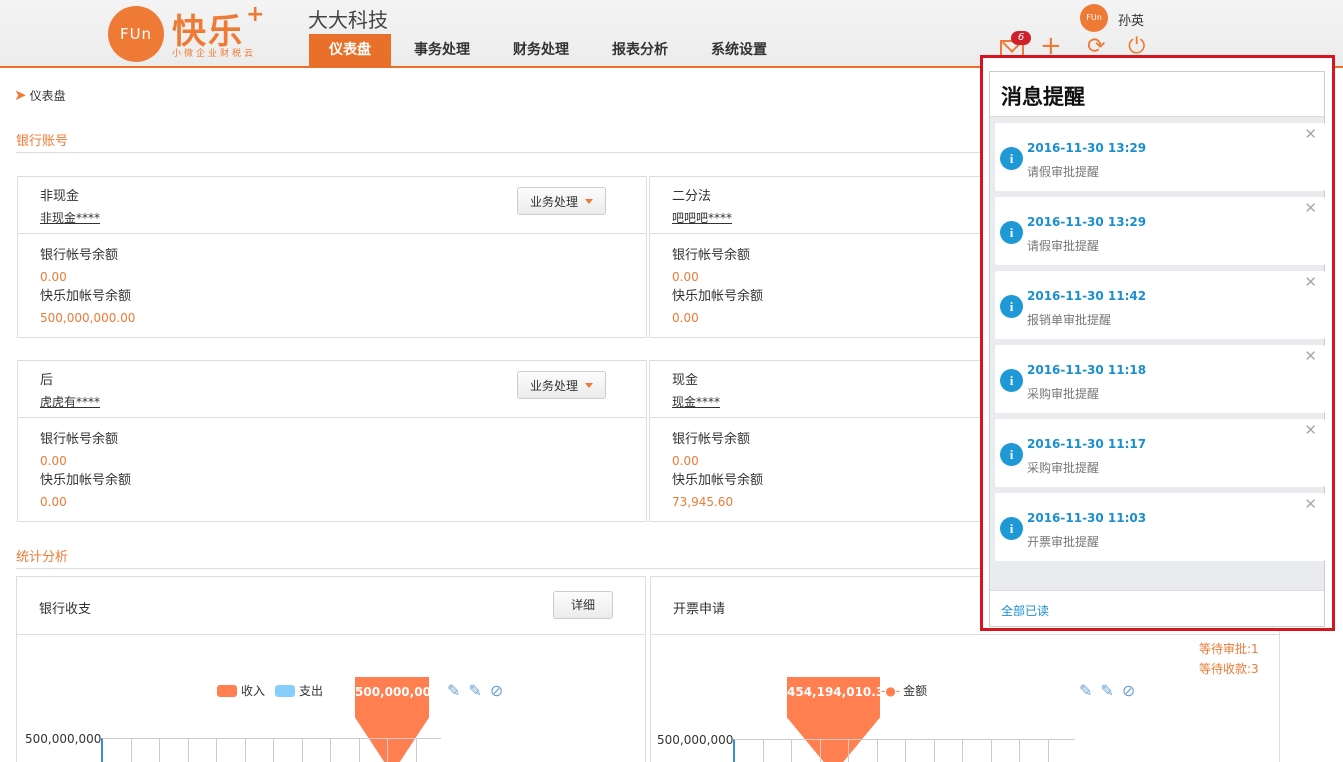 This screenshot has width=1343, height=762. Describe the element at coordinates (65, 609) in the screenshot. I see `bank-flow-title: 银行收支` at that location.